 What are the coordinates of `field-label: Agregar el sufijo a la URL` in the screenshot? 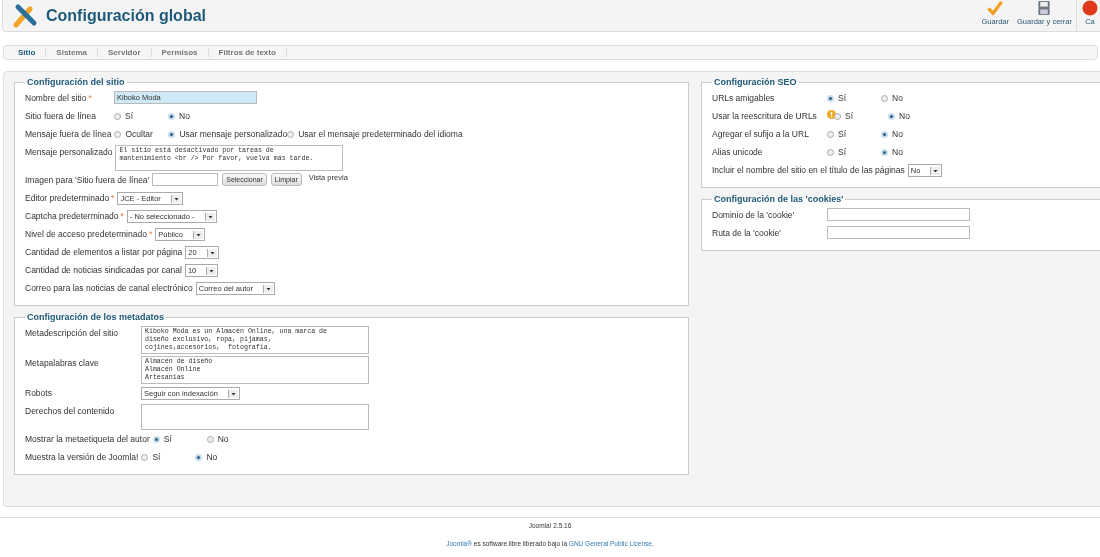 It's located at (761, 133).